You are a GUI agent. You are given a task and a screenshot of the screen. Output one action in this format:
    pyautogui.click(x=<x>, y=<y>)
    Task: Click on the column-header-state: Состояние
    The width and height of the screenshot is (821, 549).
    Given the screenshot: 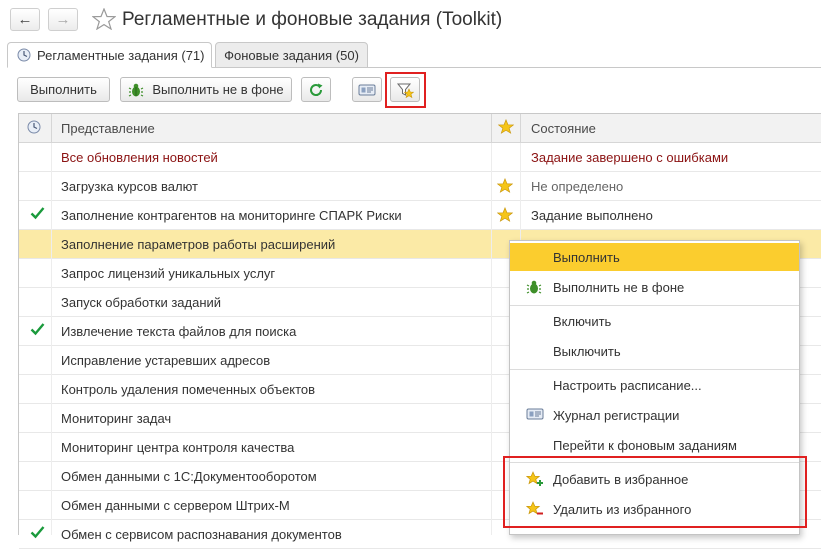 What is the action you would take?
    pyautogui.click(x=563, y=128)
    